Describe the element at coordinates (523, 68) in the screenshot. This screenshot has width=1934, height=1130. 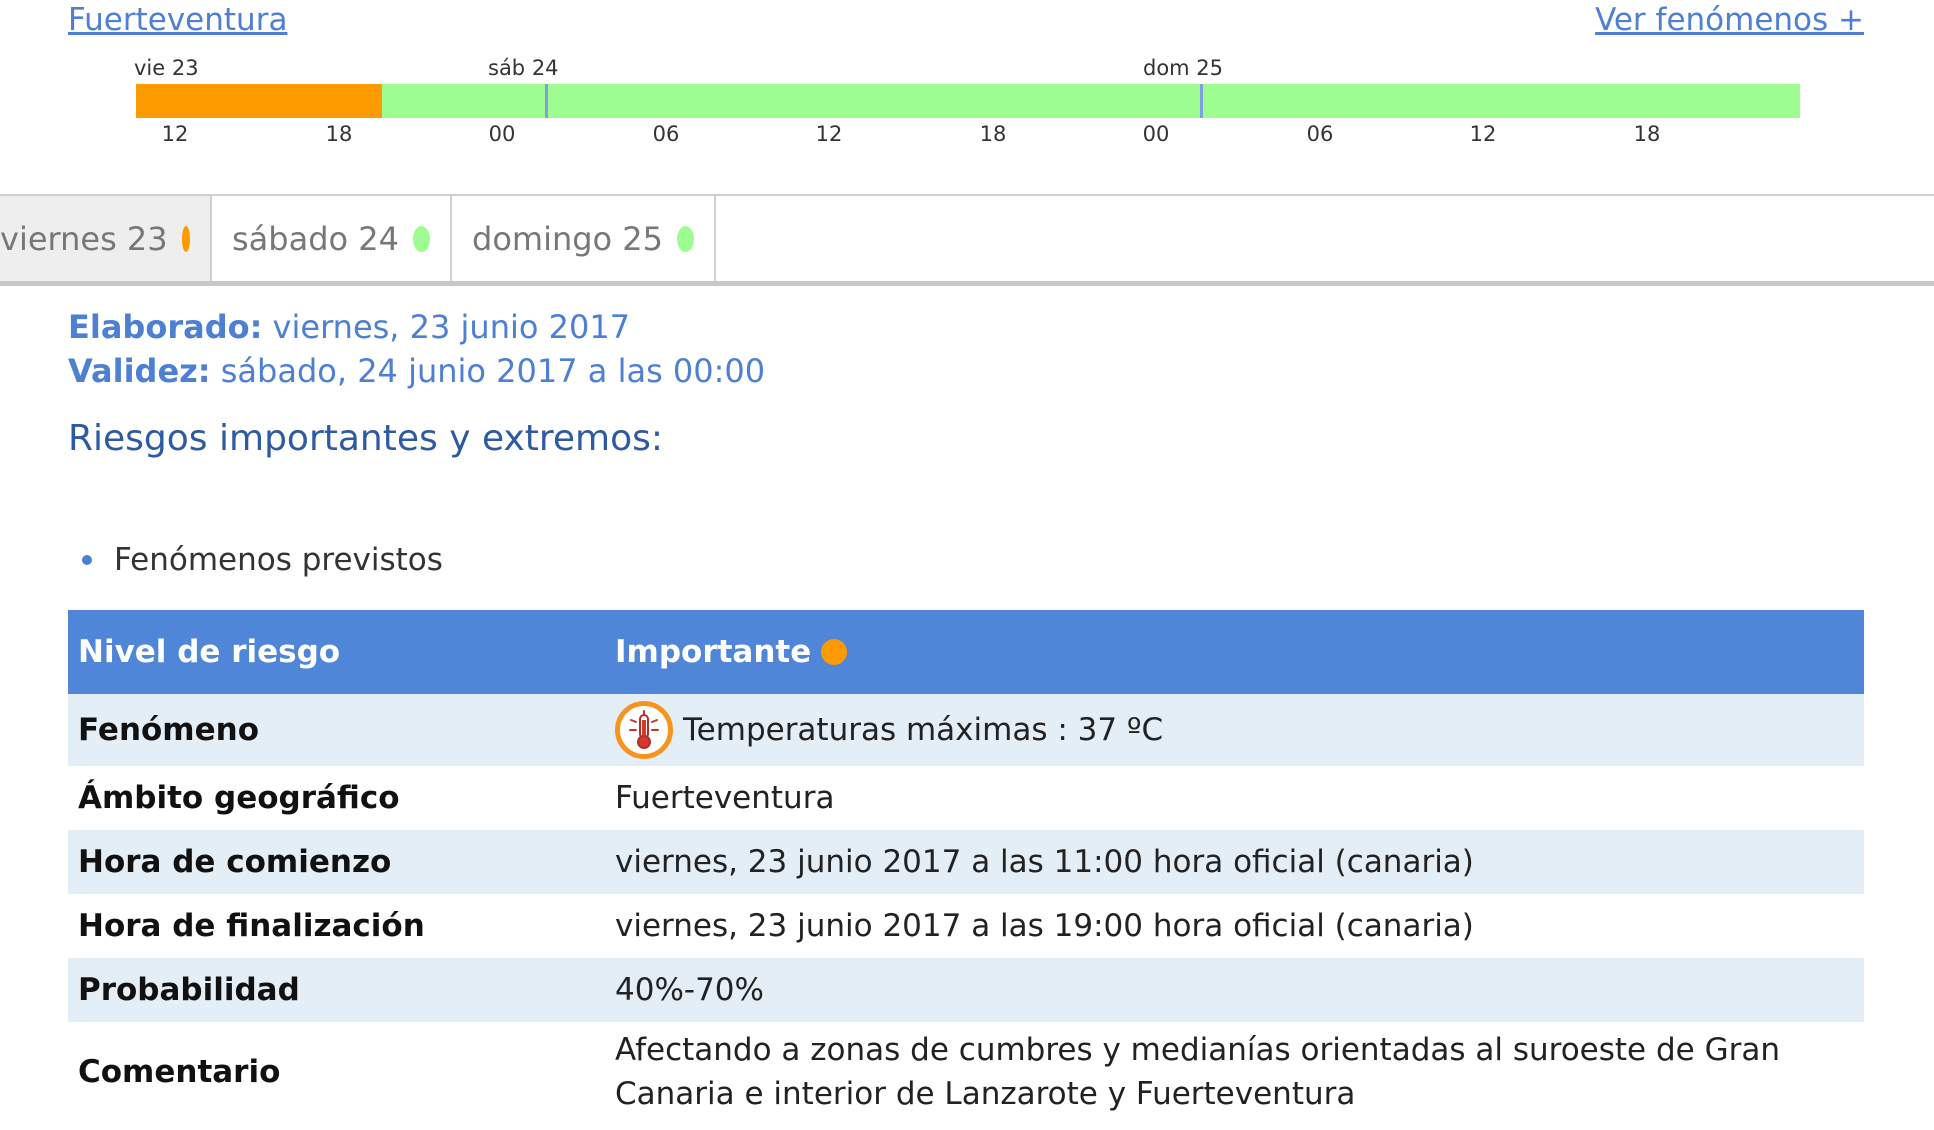
I see `timeline-day-label: sáb 24` at that location.